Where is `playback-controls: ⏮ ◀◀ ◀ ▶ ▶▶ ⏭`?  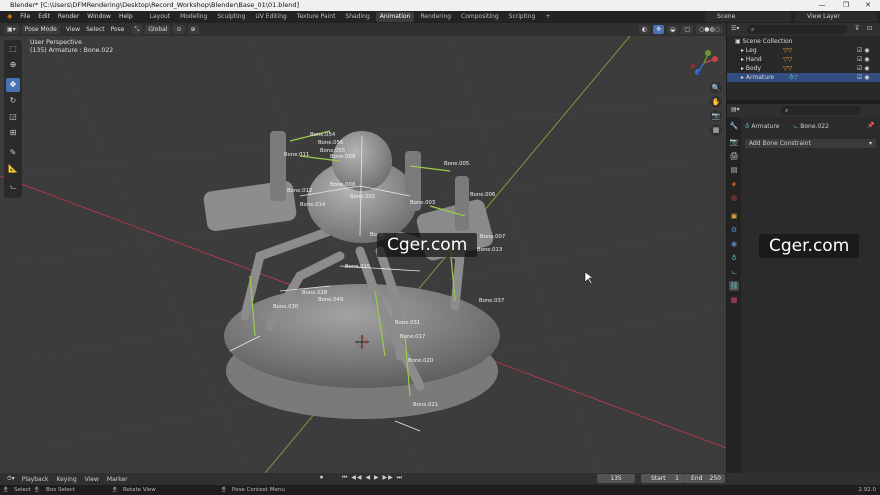
playback-controls: ⏮ ◀◀ ◀ ▶ ▶▶ ⏭ is located at coordinates (372, 478).